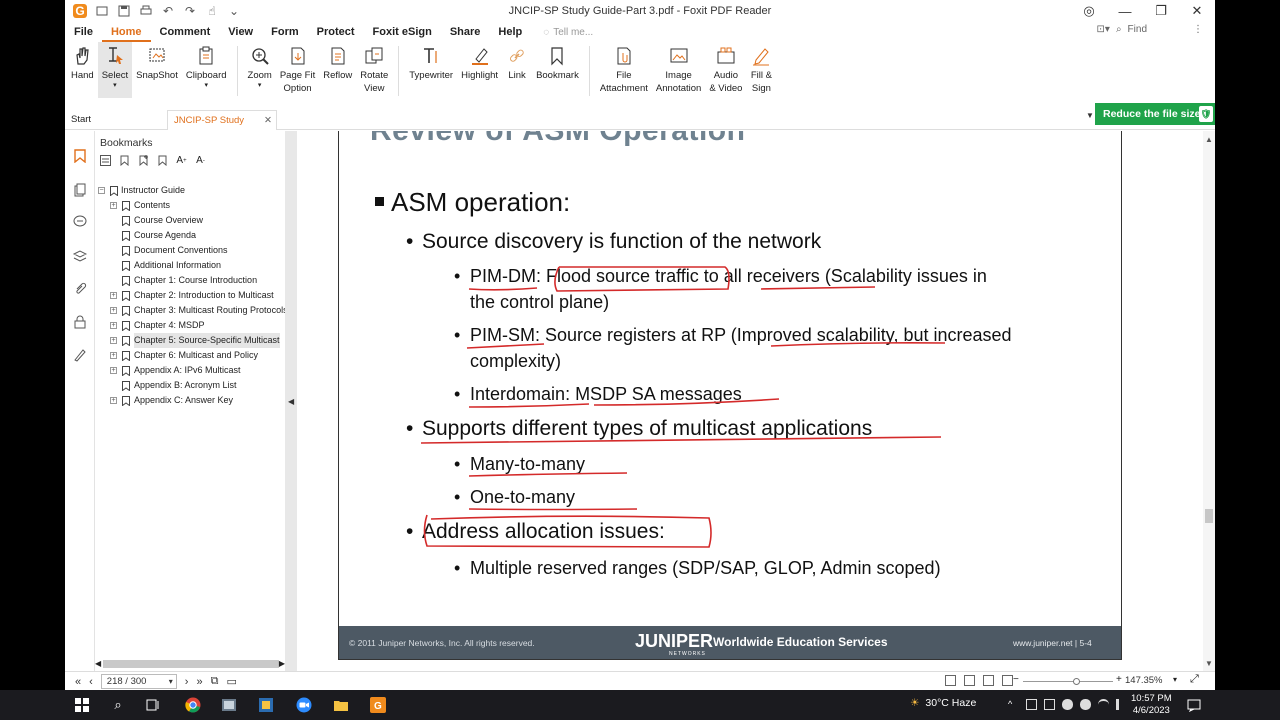  Describe the element at coordinates (517, 70) in the screenshot. I see `link-tool: Link` at that location.